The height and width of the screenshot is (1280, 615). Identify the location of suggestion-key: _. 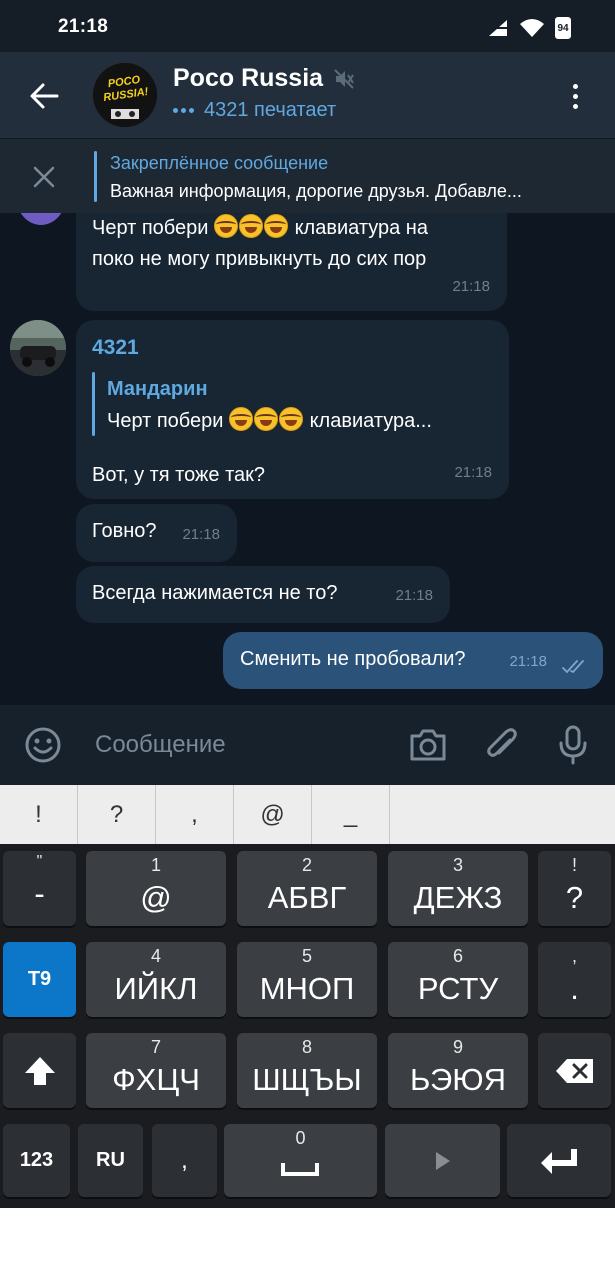
(351, 814).